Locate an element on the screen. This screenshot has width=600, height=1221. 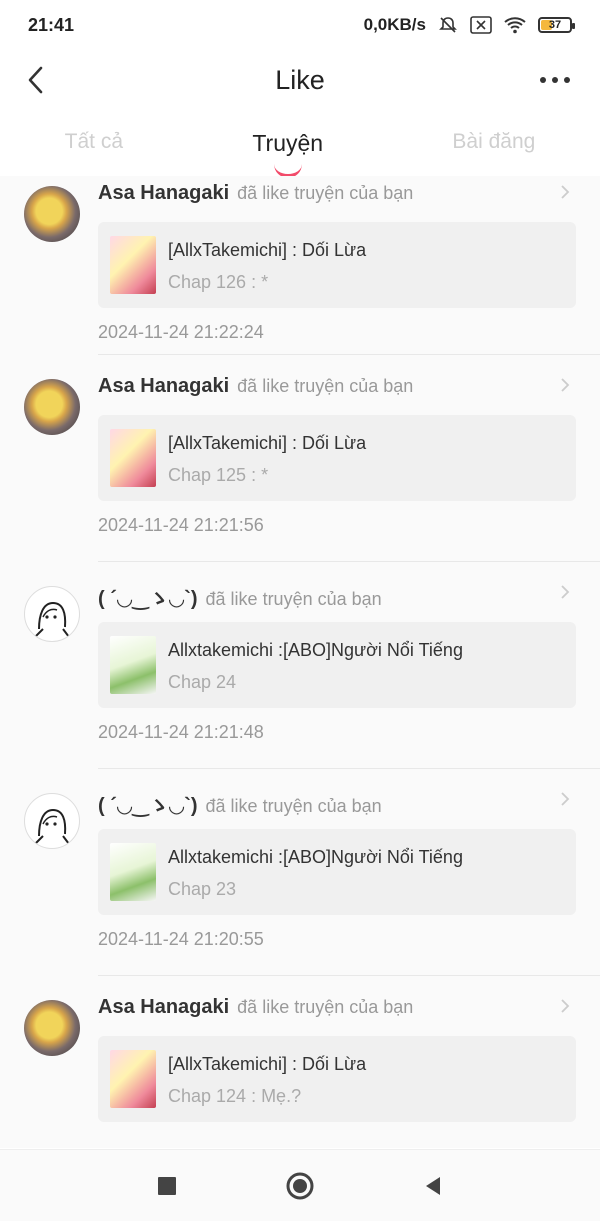
system-navigation-bar is located at coordinates (300, 1185).